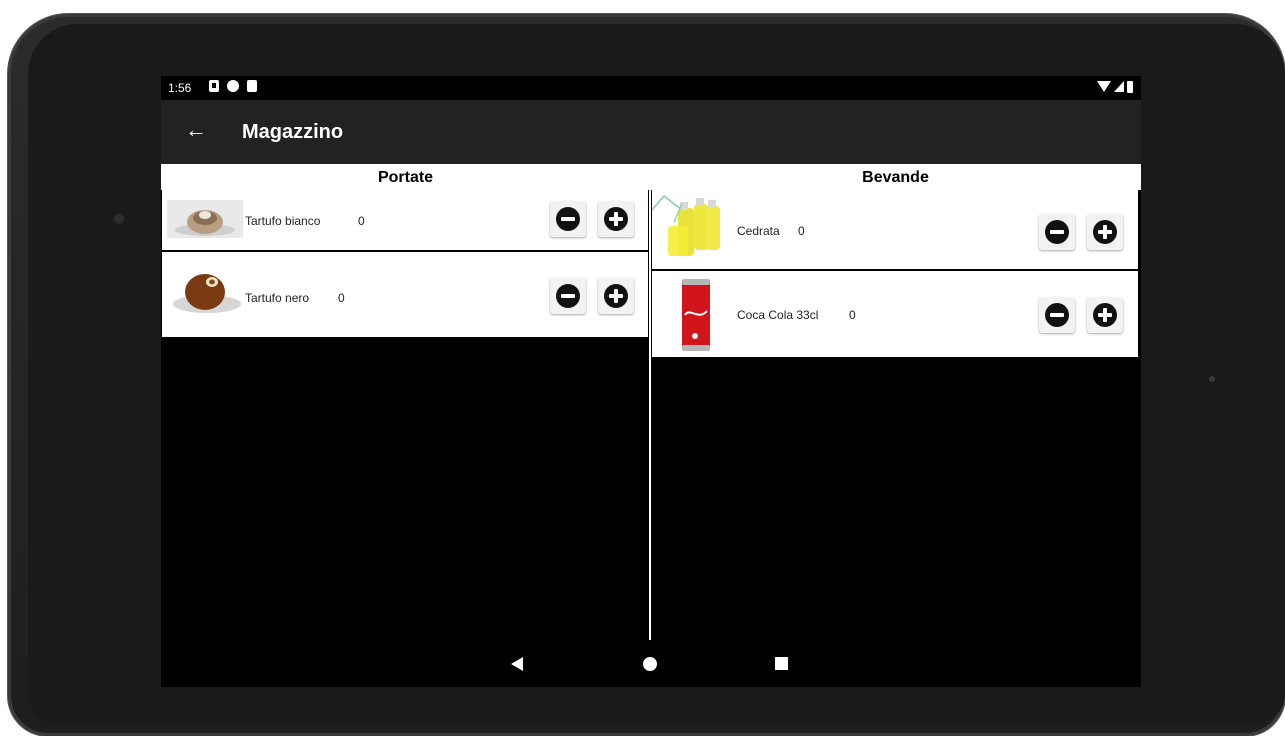  Describe the element at coordinates (207, 293) in the screenshot. I see `tartufo-nero-image` at that location.